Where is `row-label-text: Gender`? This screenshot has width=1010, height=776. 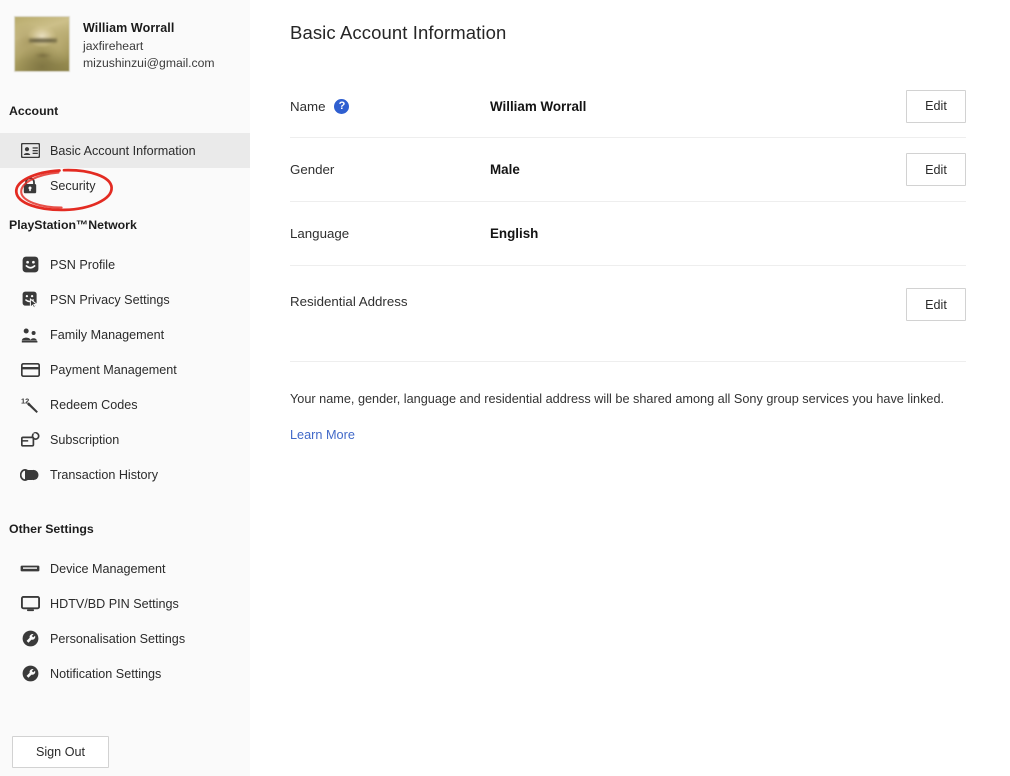 row-label-text: Gender is located at coordinates (312, 169).